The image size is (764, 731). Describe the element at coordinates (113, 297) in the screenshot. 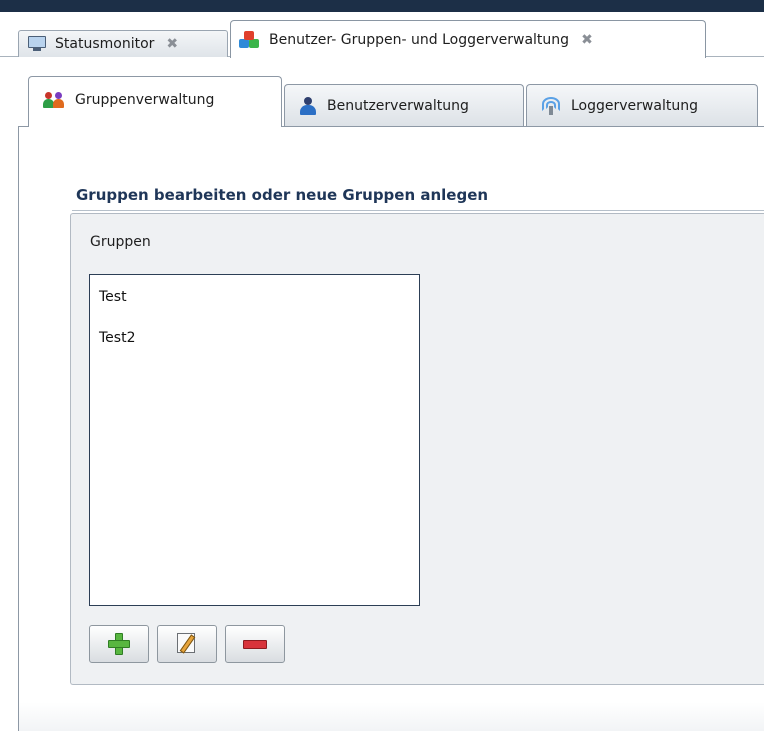

I see `list-item: Test` at that location.